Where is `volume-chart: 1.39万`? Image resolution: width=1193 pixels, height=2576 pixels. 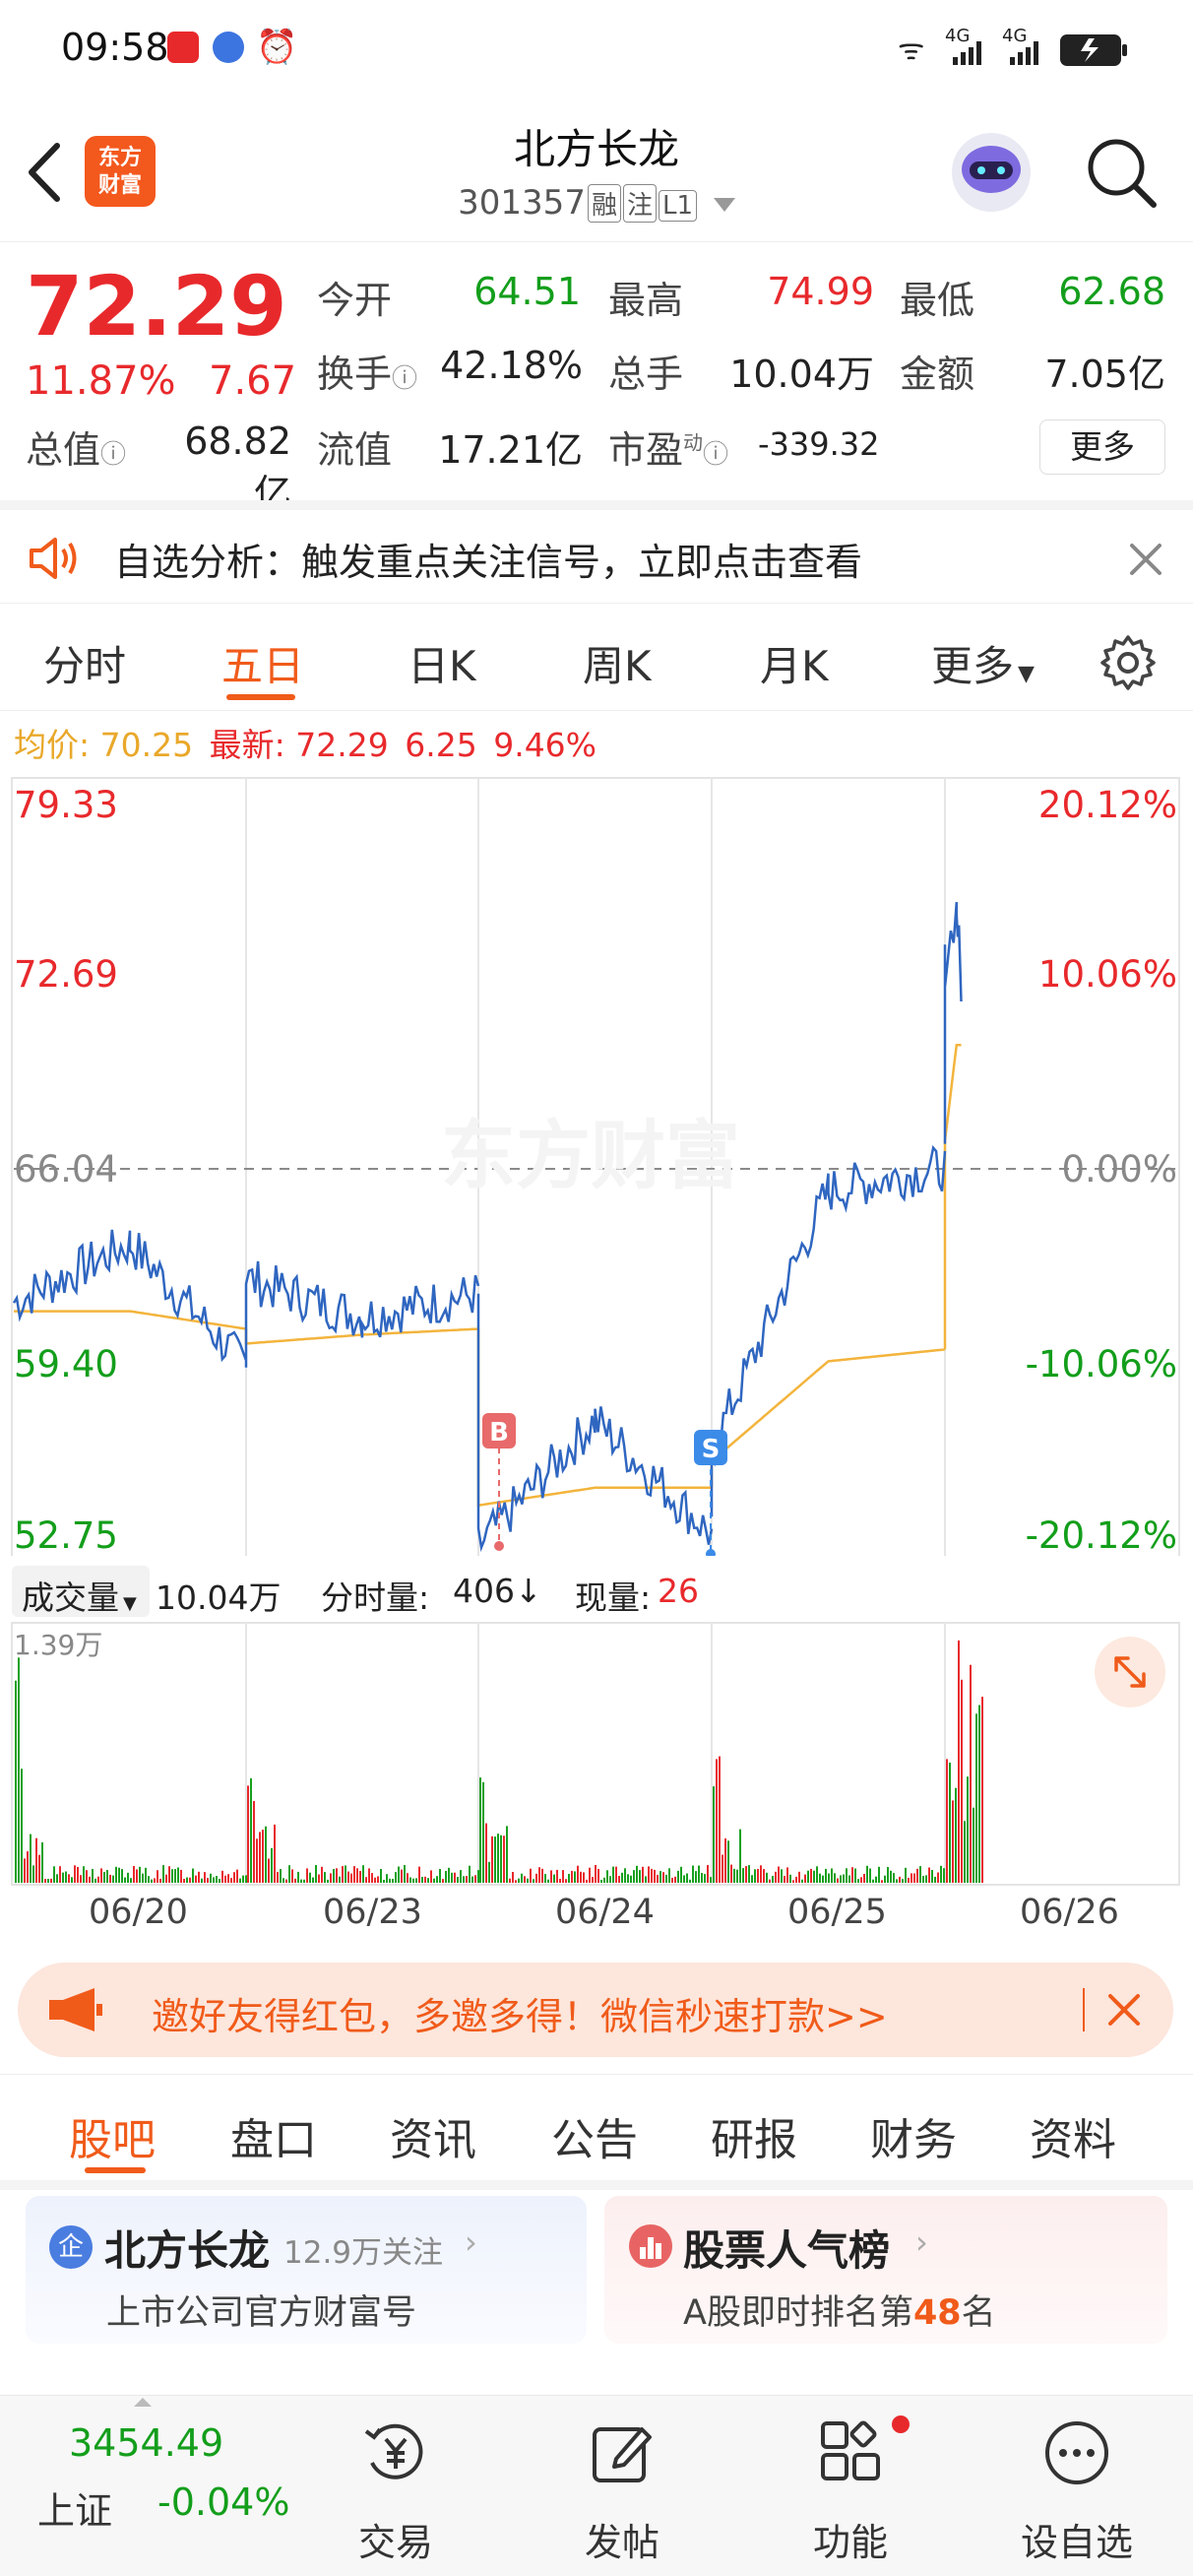 volume-chart: 1.39万 is located at coordinates (596, 1754).